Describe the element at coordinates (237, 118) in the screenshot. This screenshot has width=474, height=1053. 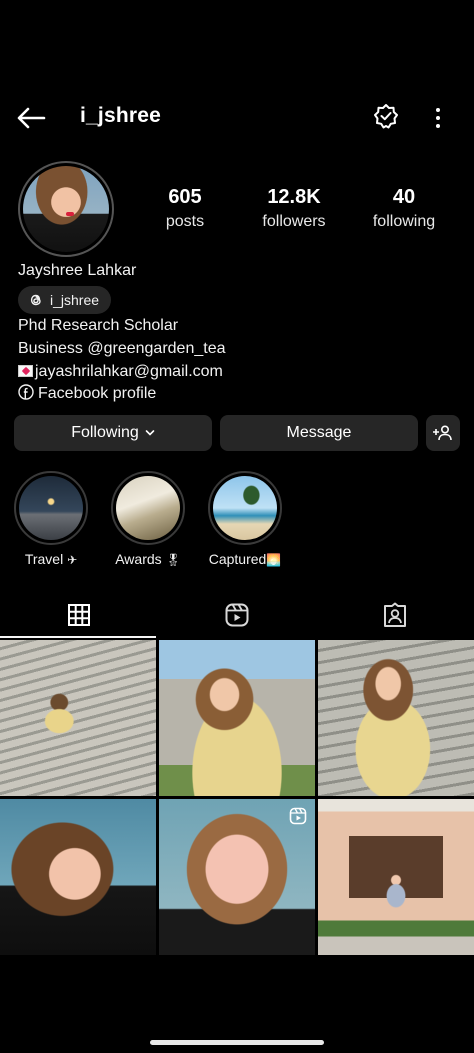
I see `top-bar: i_jshree` at that location.